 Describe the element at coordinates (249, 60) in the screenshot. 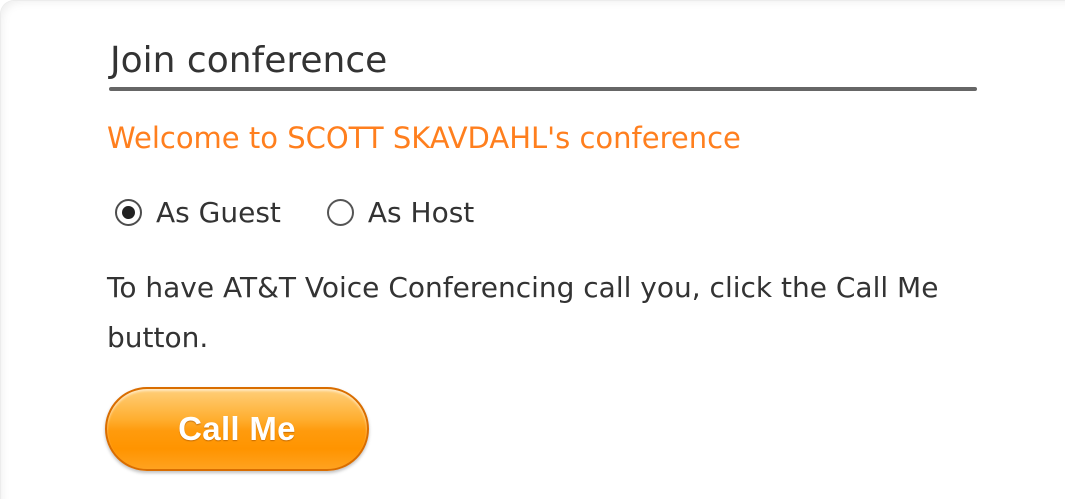

I see `page-title: Join conference` at that location.